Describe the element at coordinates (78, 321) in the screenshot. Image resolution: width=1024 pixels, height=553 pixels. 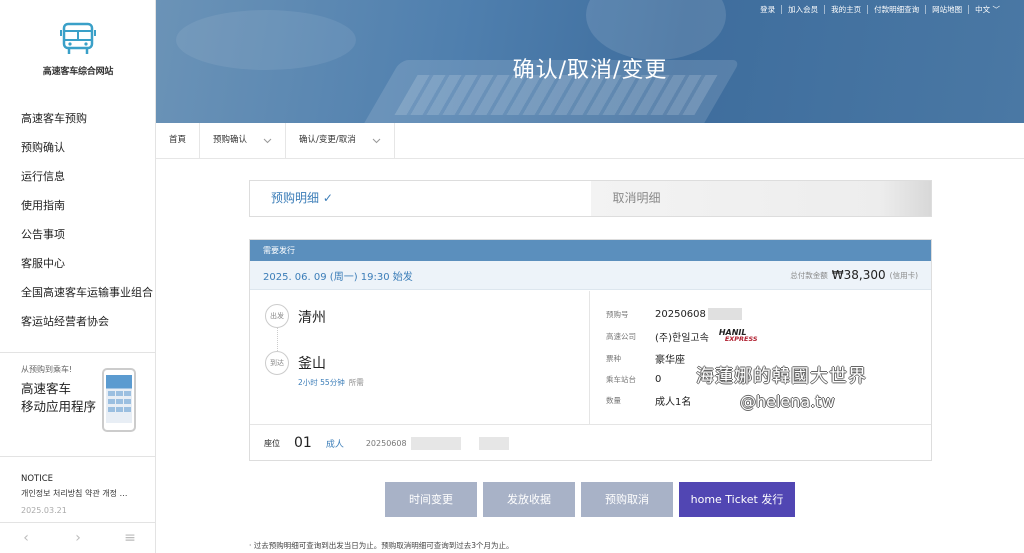
I see `sidebar-item-terminal-association: 客运站经营者协会` at that location.